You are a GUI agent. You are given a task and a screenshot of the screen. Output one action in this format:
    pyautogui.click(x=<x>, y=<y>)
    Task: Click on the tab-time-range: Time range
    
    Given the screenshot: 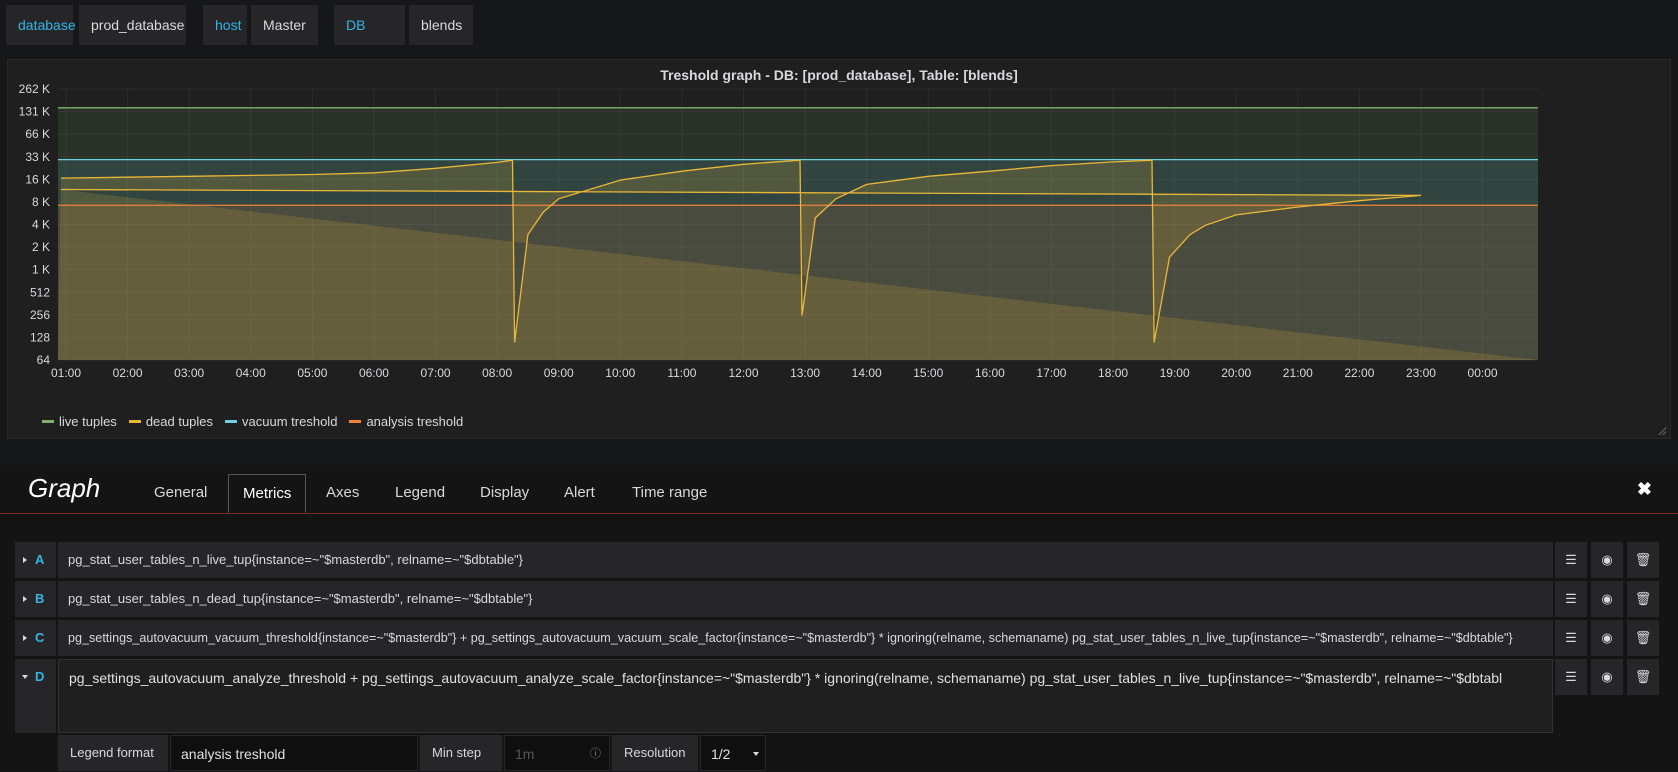 What is the action you would take?
    pyautogui.click(x=669, y=493)
    